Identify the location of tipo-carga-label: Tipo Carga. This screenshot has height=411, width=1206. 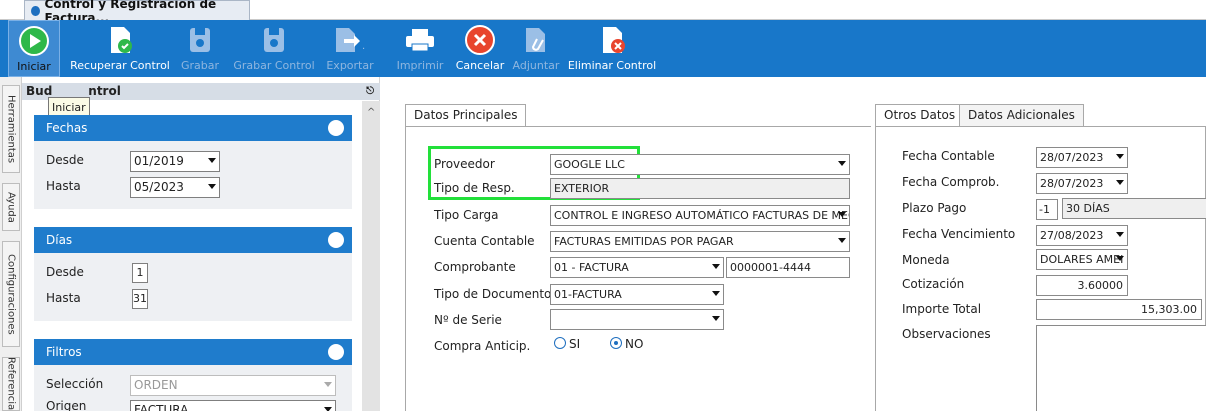
(466, 215).